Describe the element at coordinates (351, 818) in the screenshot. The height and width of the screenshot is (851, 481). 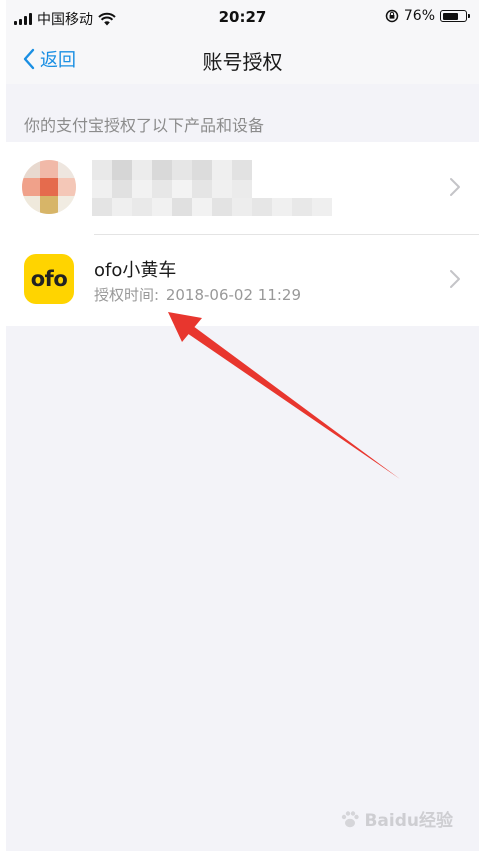
I see `paw-icon` at that location.